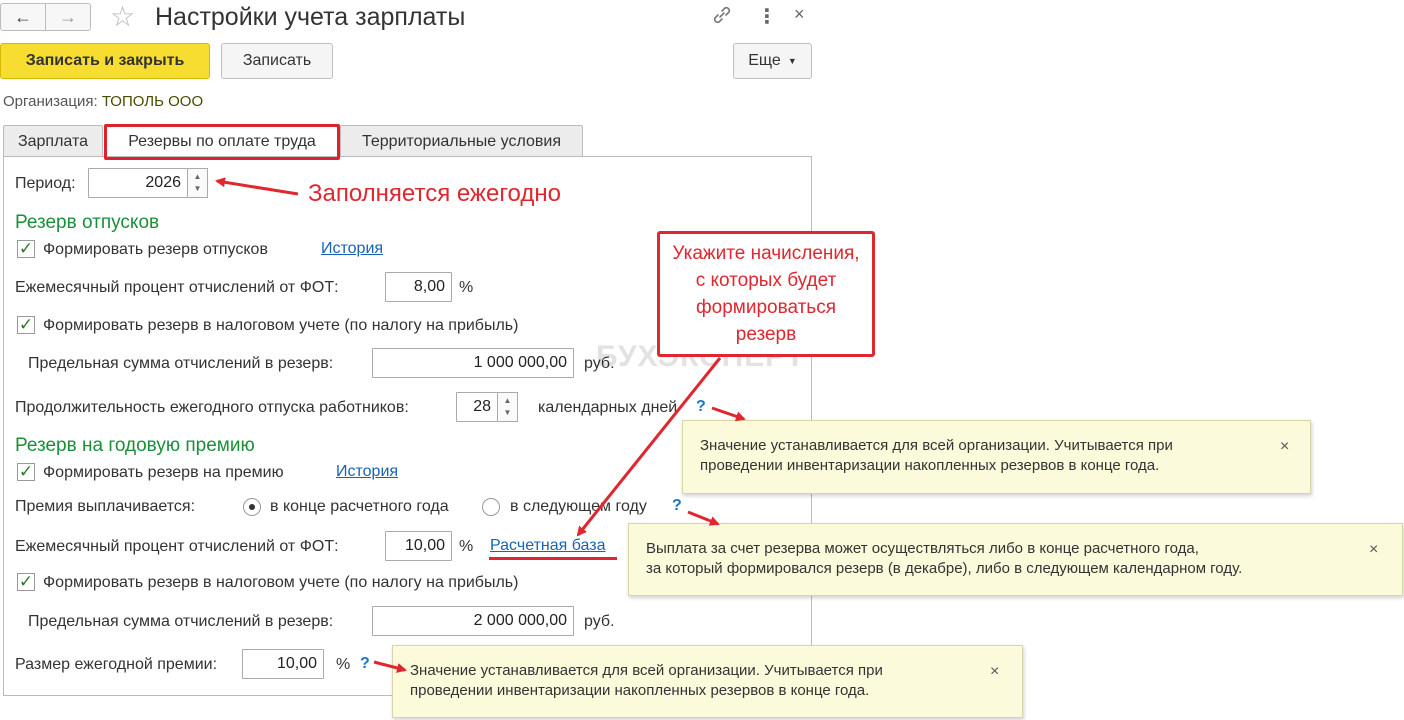 This screenshot has width=1404, height=720. What do you see at coordinates (728, 414) in the screenshot?
I see `vacation-help-arrow` at bounding box center [728, 414].